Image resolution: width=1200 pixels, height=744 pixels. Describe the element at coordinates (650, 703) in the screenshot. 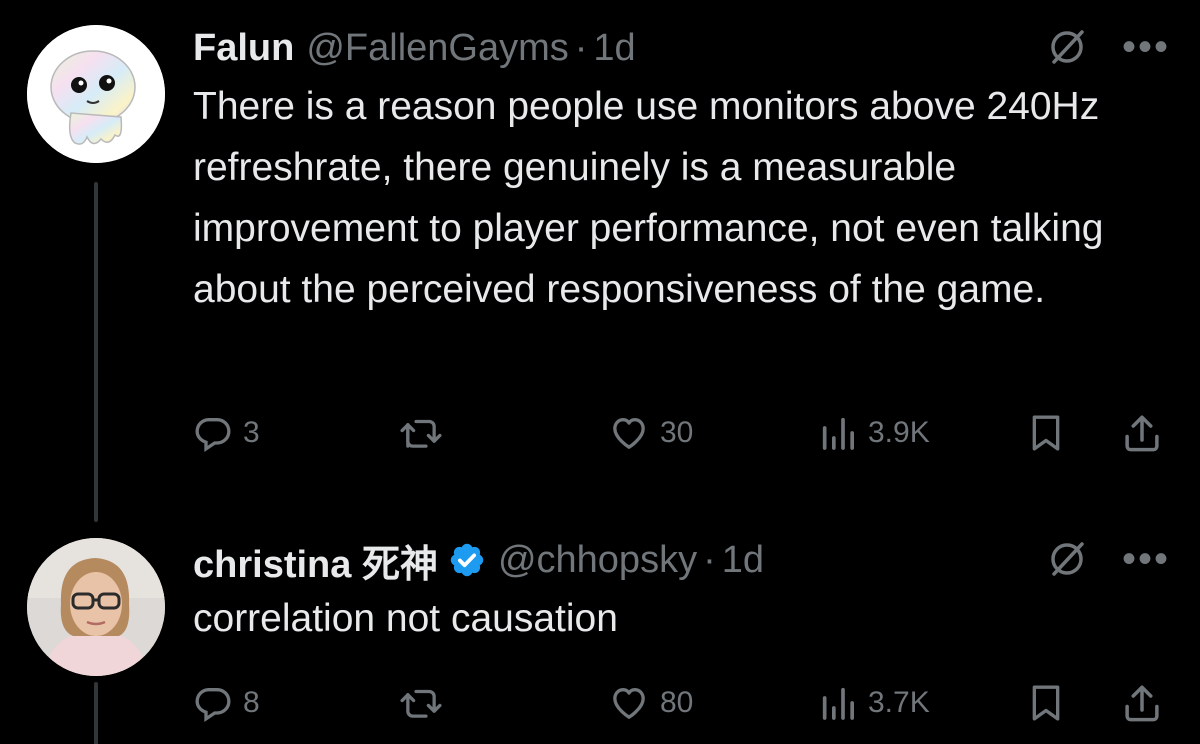

I see `like-button: 80` at that location.